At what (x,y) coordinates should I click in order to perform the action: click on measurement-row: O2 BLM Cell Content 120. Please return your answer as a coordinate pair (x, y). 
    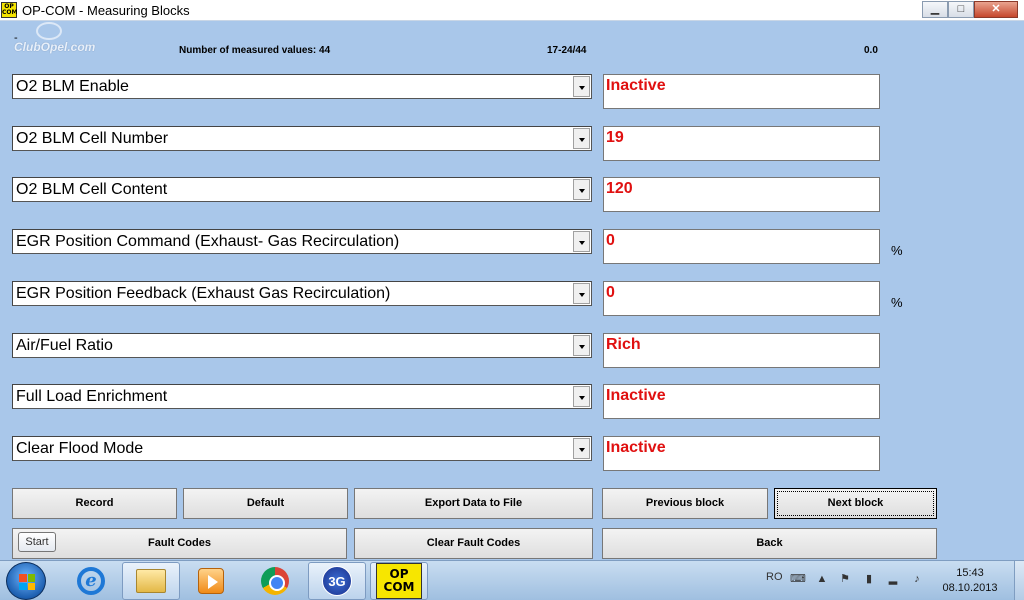
    Looking at the image, I should click on (512, 193).